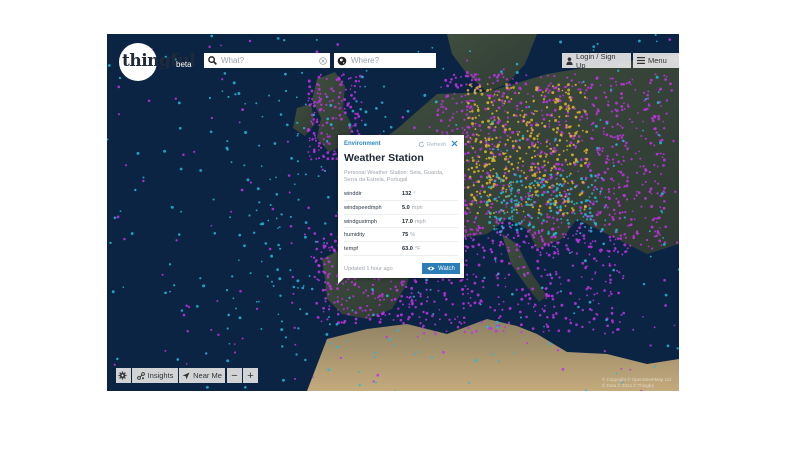 This screenshot has width=785, height=452. What do you see at coordinates (454, 144) in the screenshot?
I see `close-icon` at bounding box center [454, 144].